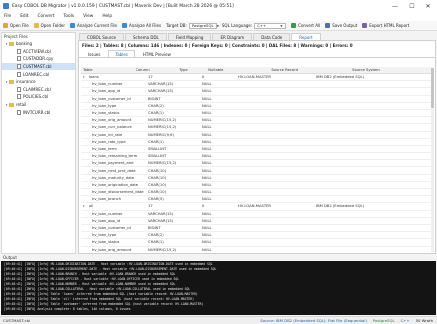 This screenshot has height=324, width=437. I want to click on column-count: 17, so click(150, 206).